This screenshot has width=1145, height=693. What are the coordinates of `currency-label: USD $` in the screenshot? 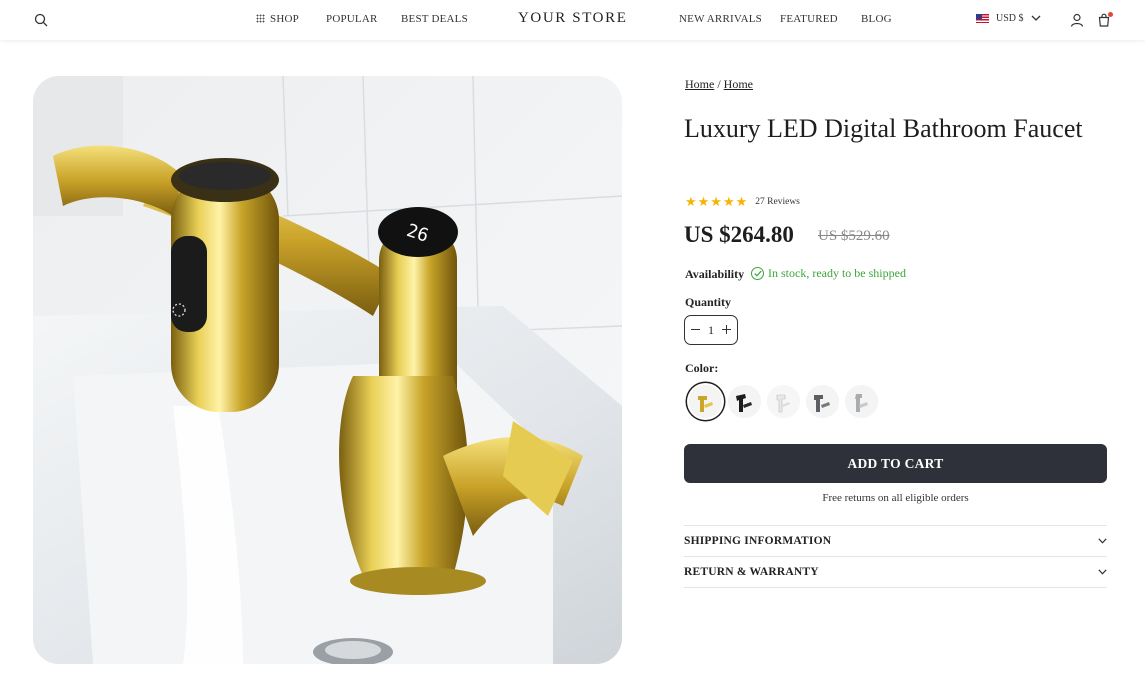 It's located at (1010, 18).